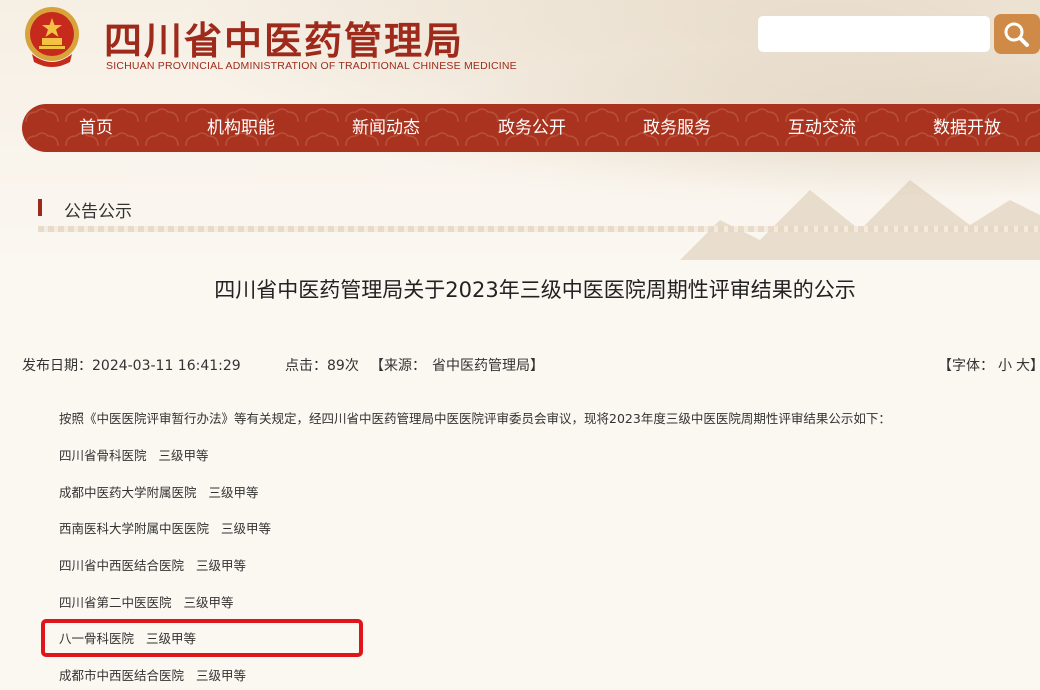 This screenshot has height=690, width=1040. I want to click on magnifier-icon, so click(1016, 34).